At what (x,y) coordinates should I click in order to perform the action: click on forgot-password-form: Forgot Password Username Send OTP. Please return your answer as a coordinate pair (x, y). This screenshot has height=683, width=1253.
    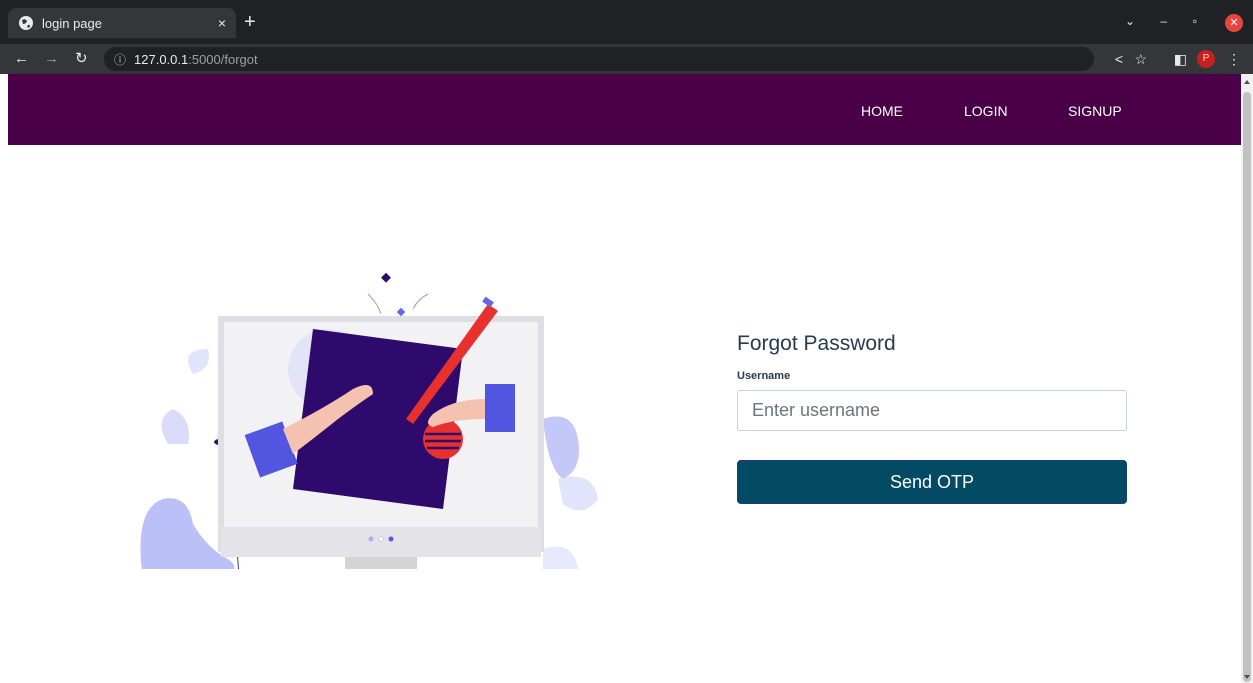
    Looking at the image, I should click on (932, 418).